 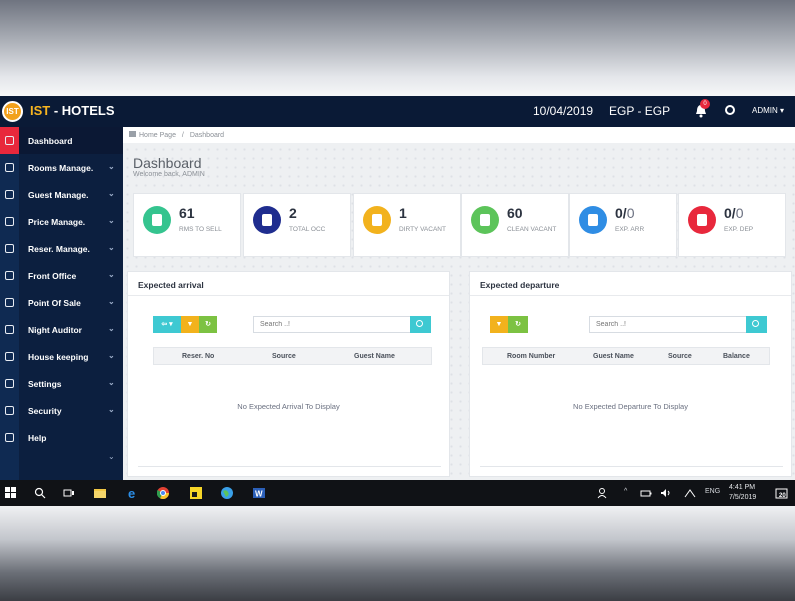 I want to click on stat-card-clean-vacant: 60 CLEAN VACANT, so click(x=515, y=225).